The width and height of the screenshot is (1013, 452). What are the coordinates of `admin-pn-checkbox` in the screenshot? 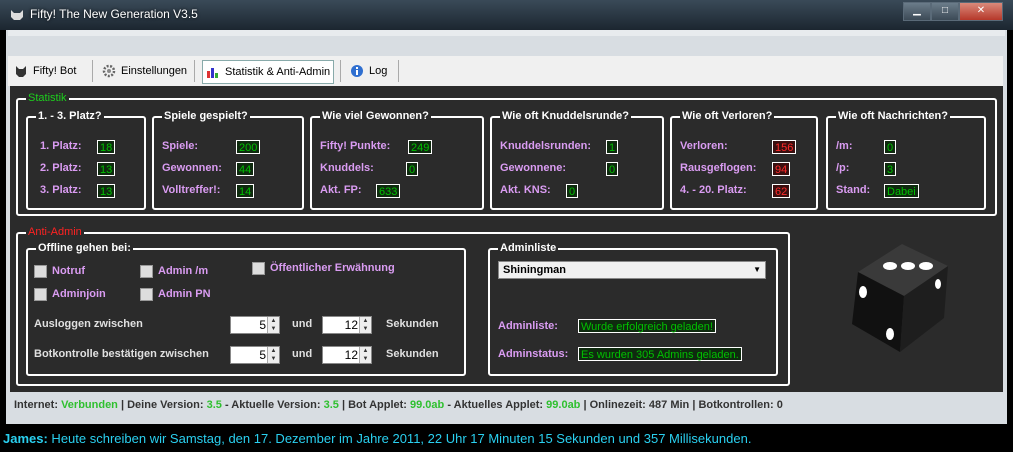 It's located at (146, 294).